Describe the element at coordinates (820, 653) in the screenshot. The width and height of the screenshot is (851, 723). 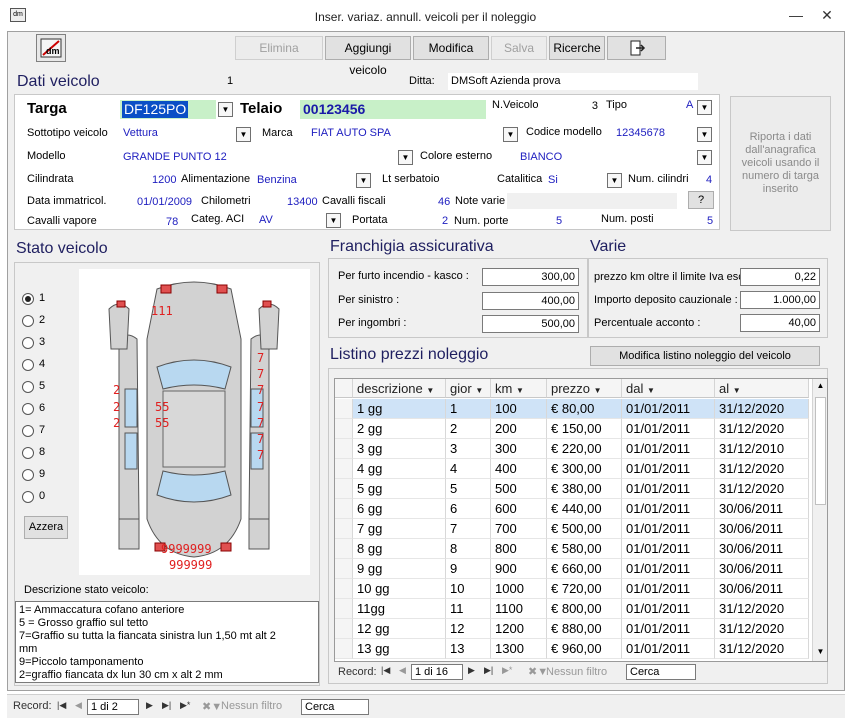
I see `scroll-down-icon: ▼` at that location.